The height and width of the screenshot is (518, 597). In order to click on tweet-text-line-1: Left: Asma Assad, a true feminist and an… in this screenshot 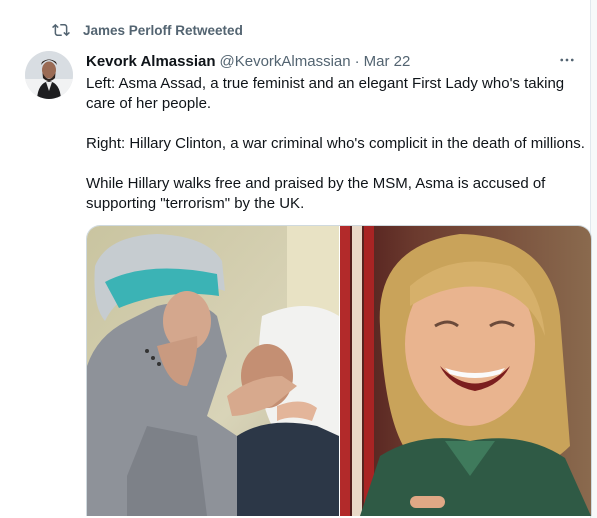, I will do `click(325, 93)`.